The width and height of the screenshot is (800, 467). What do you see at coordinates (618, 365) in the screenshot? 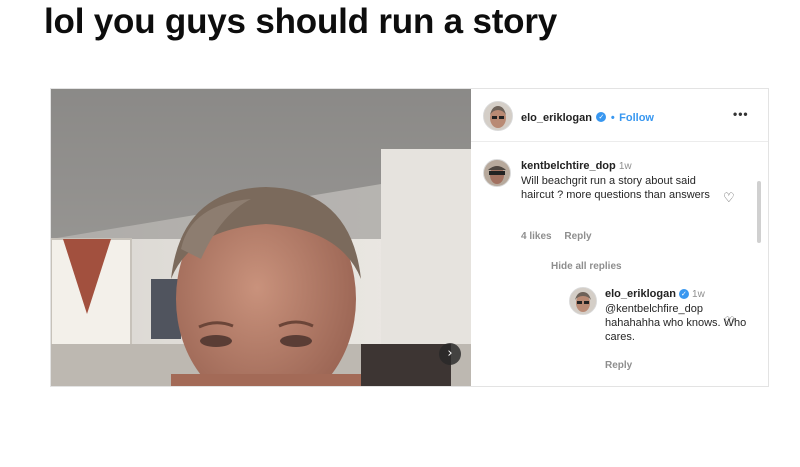
I see `reply-reply-button: Reply` at bounding box center [618, 365].